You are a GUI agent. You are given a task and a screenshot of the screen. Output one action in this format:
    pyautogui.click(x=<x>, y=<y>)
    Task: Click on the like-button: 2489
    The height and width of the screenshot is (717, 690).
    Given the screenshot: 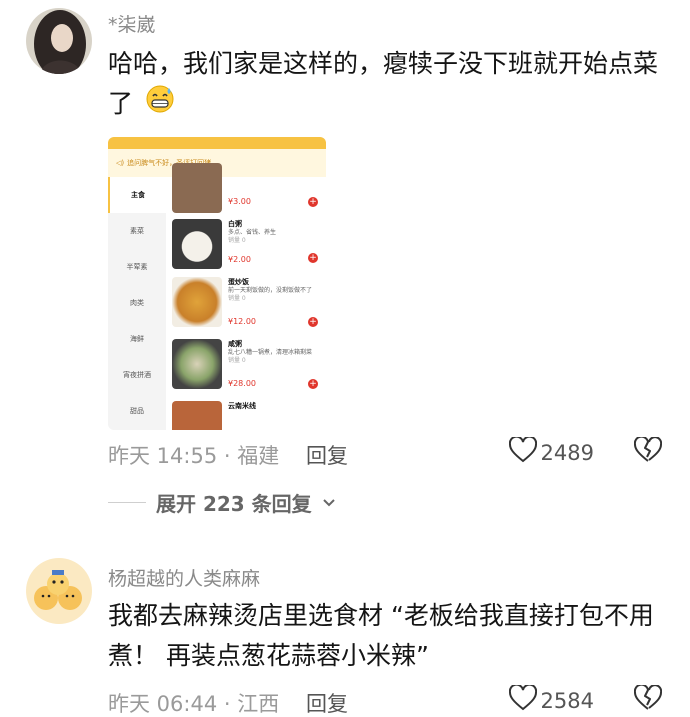 What is the action you would take?
    pyautogui.click(x=551, y=451)
    